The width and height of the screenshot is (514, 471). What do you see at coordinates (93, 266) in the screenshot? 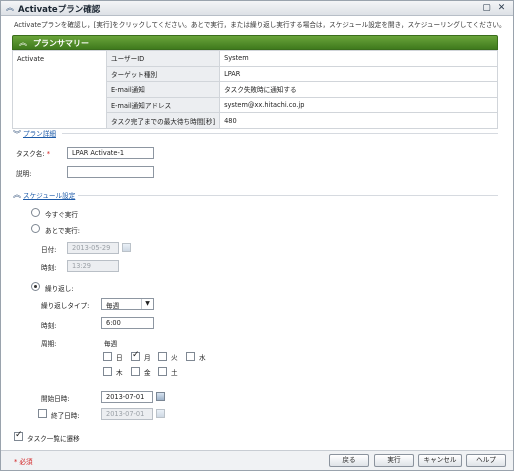
I see `time-input: 13:29` at bounding box center [93, 266].